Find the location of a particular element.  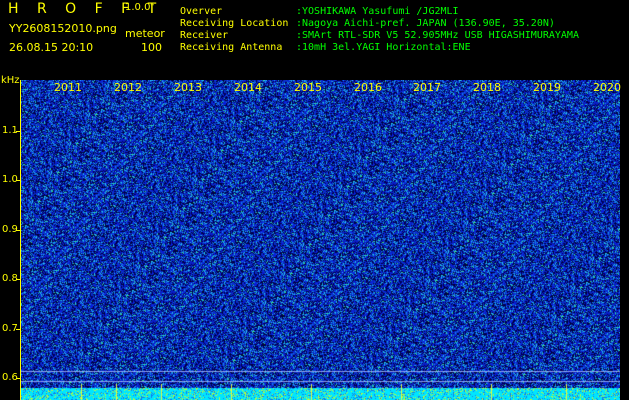

x-tick-label: 2011 is located at coordinates (68, 87).